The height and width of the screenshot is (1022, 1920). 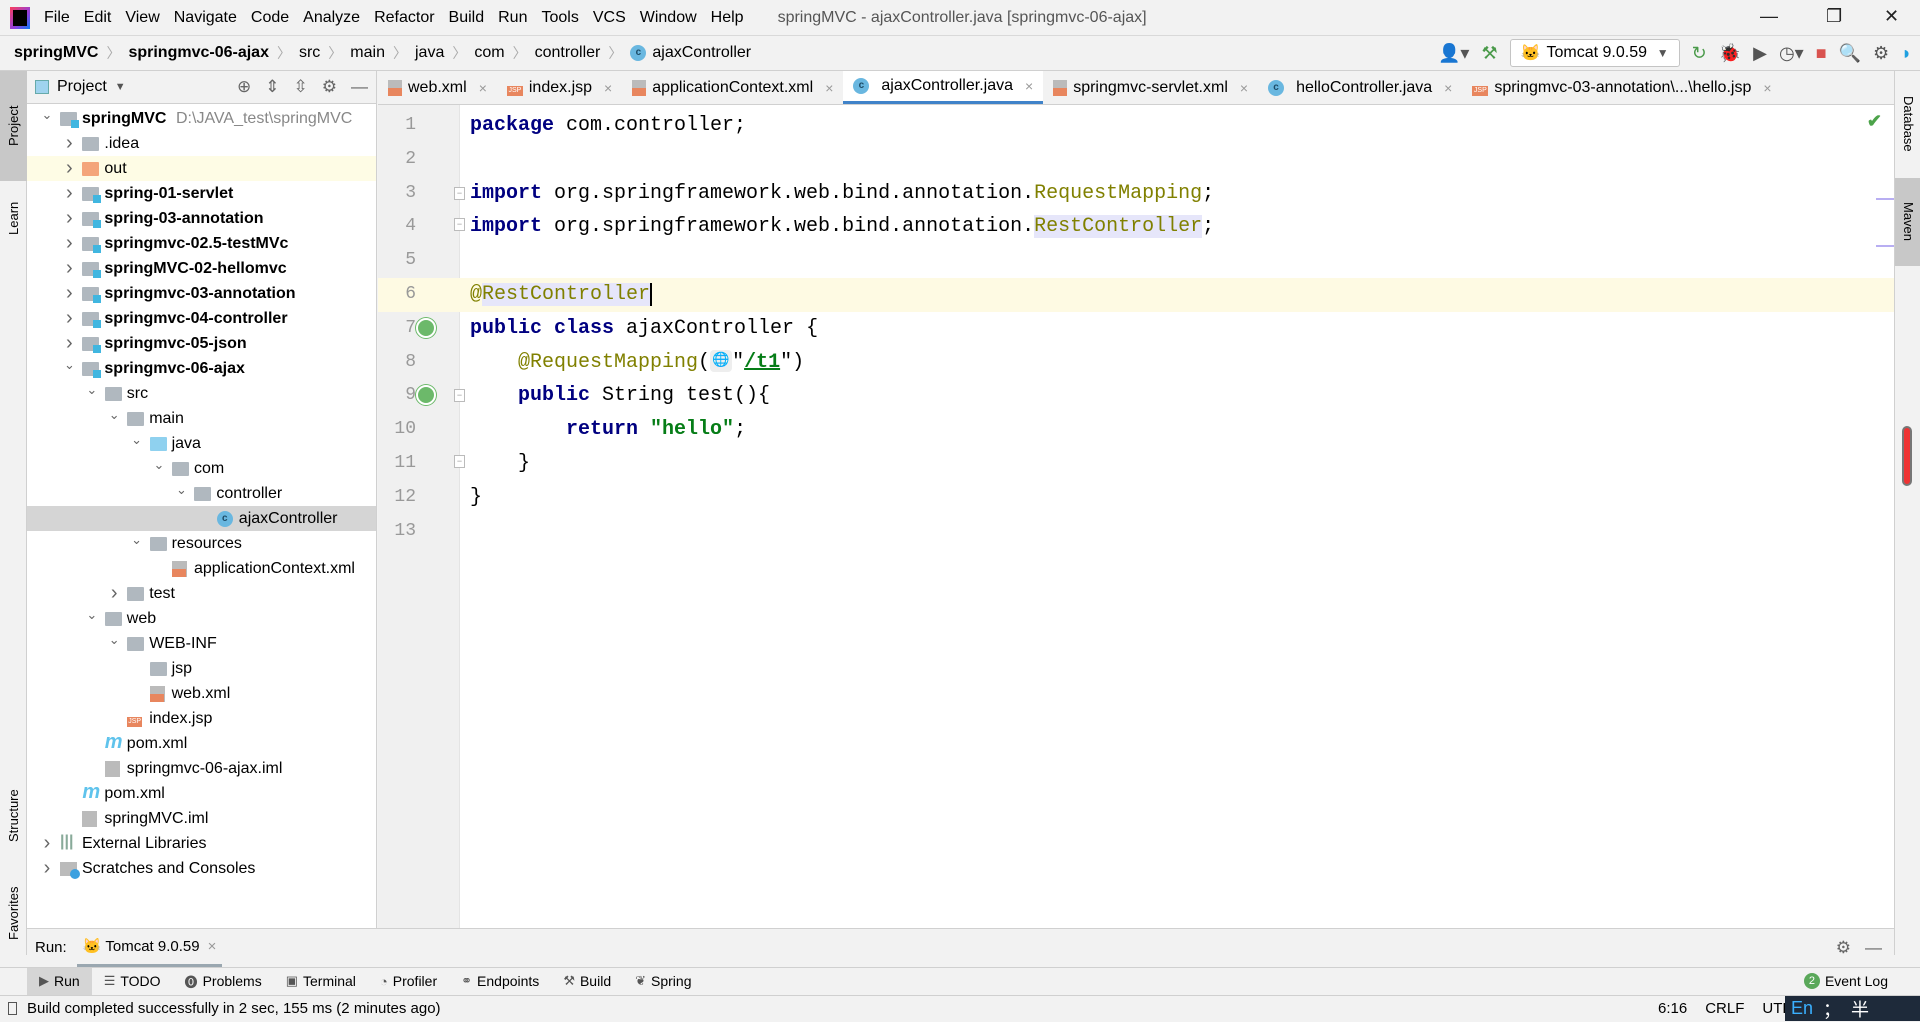 I want to click on stripe-tab-favorites: Favorites, so click(x=13, y=913).